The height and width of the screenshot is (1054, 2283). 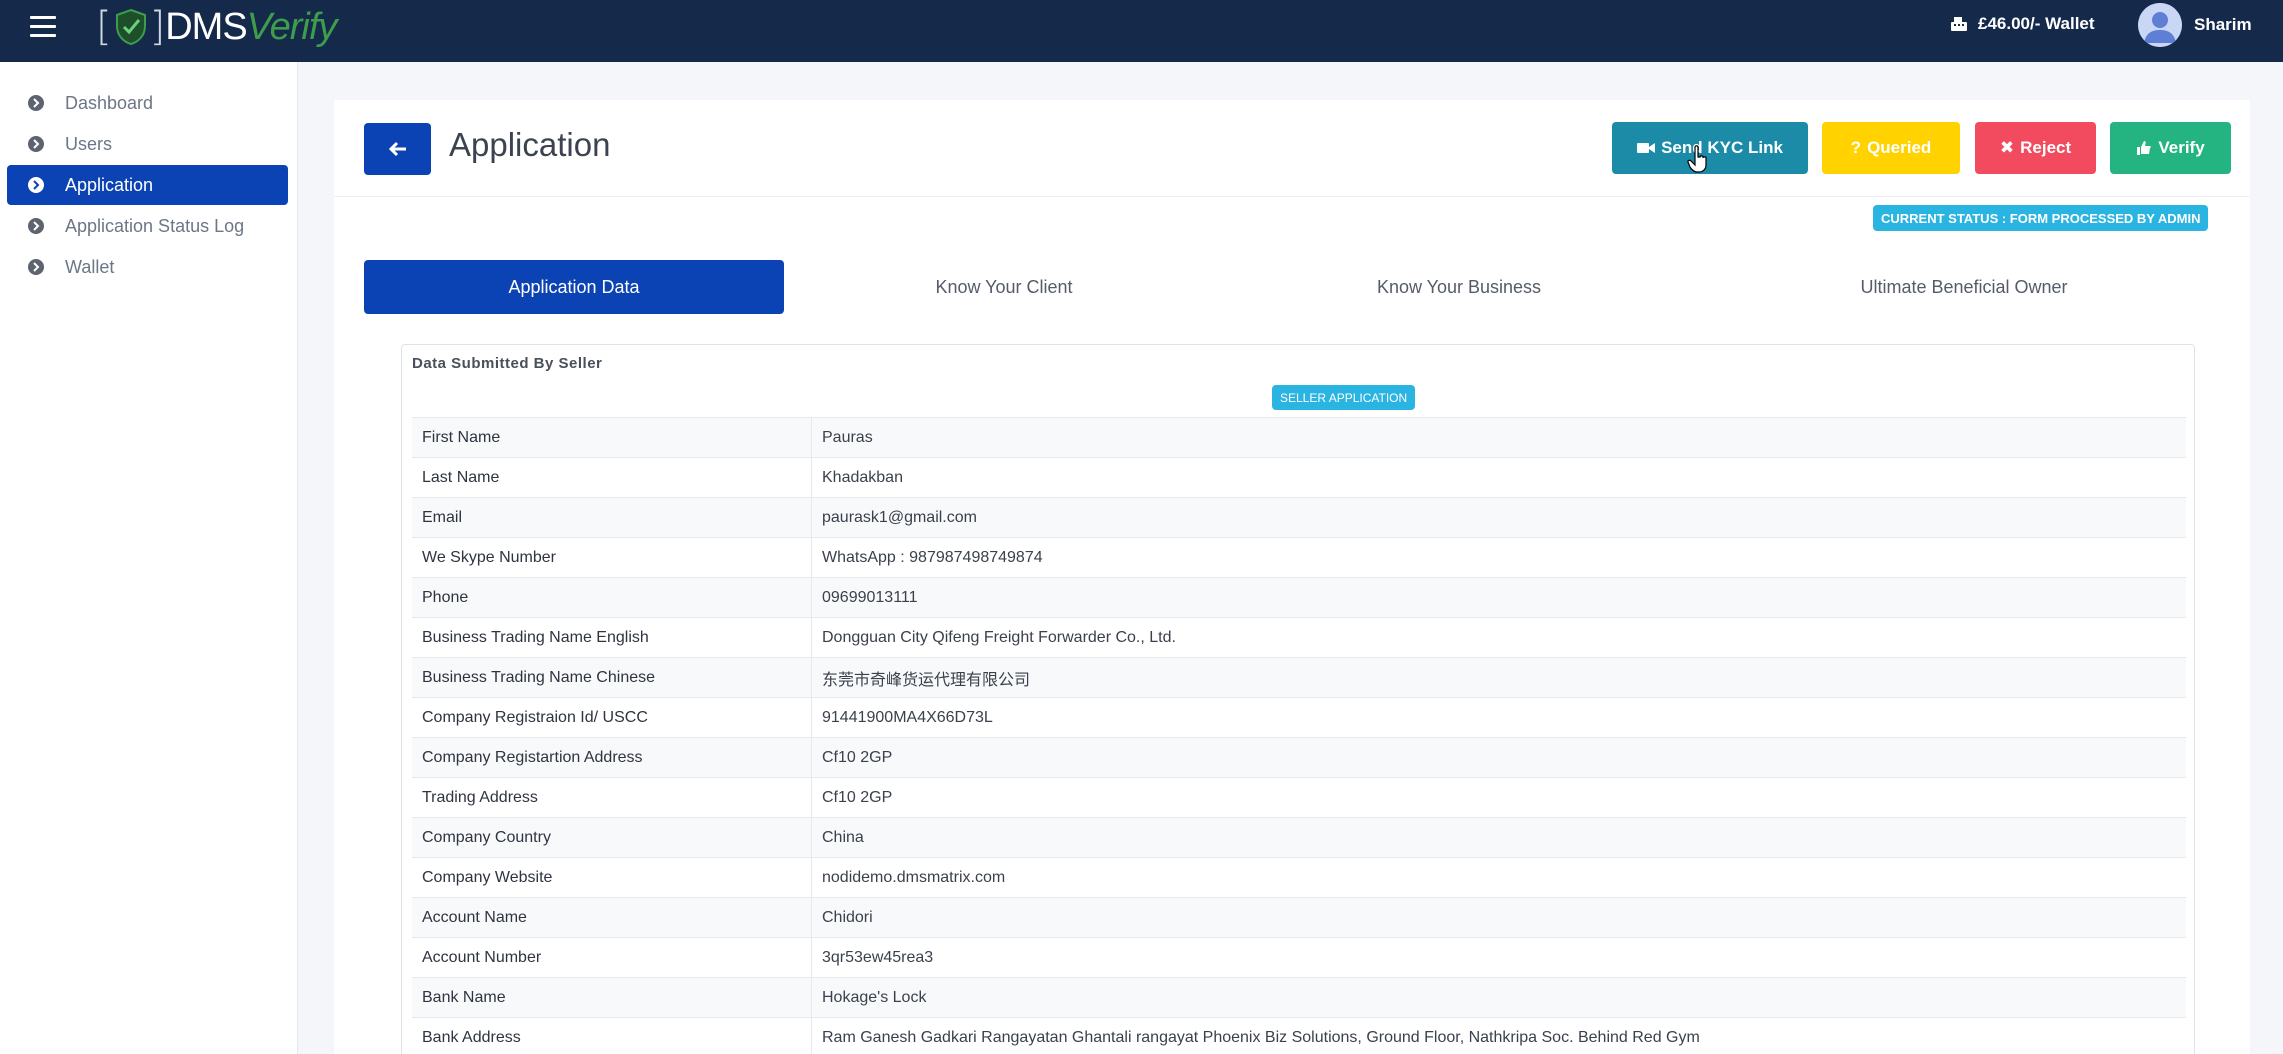 What do you see at coordinates (130, 27) in the screenshot?
I see `shield-check-icon` at bounding box center [130, 27].